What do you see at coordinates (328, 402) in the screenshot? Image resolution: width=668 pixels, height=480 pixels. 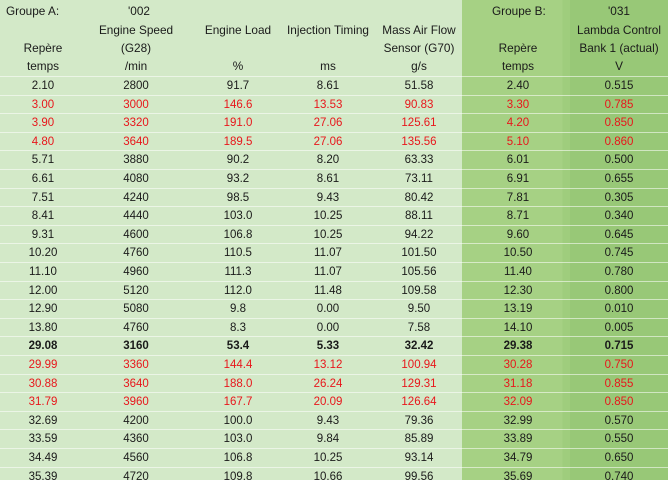 I see `cell-injection-timing: 20.09` at bounding box center [328, 402].